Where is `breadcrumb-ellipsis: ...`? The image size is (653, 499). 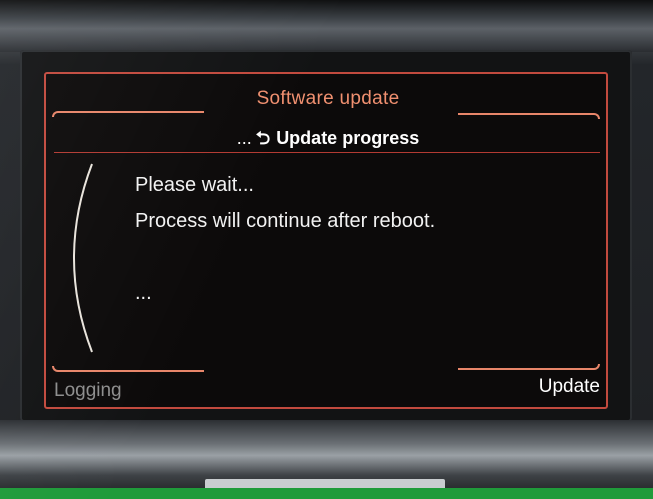 breadcrumb-ellipsis: ... is located at coordinates (244, 138).